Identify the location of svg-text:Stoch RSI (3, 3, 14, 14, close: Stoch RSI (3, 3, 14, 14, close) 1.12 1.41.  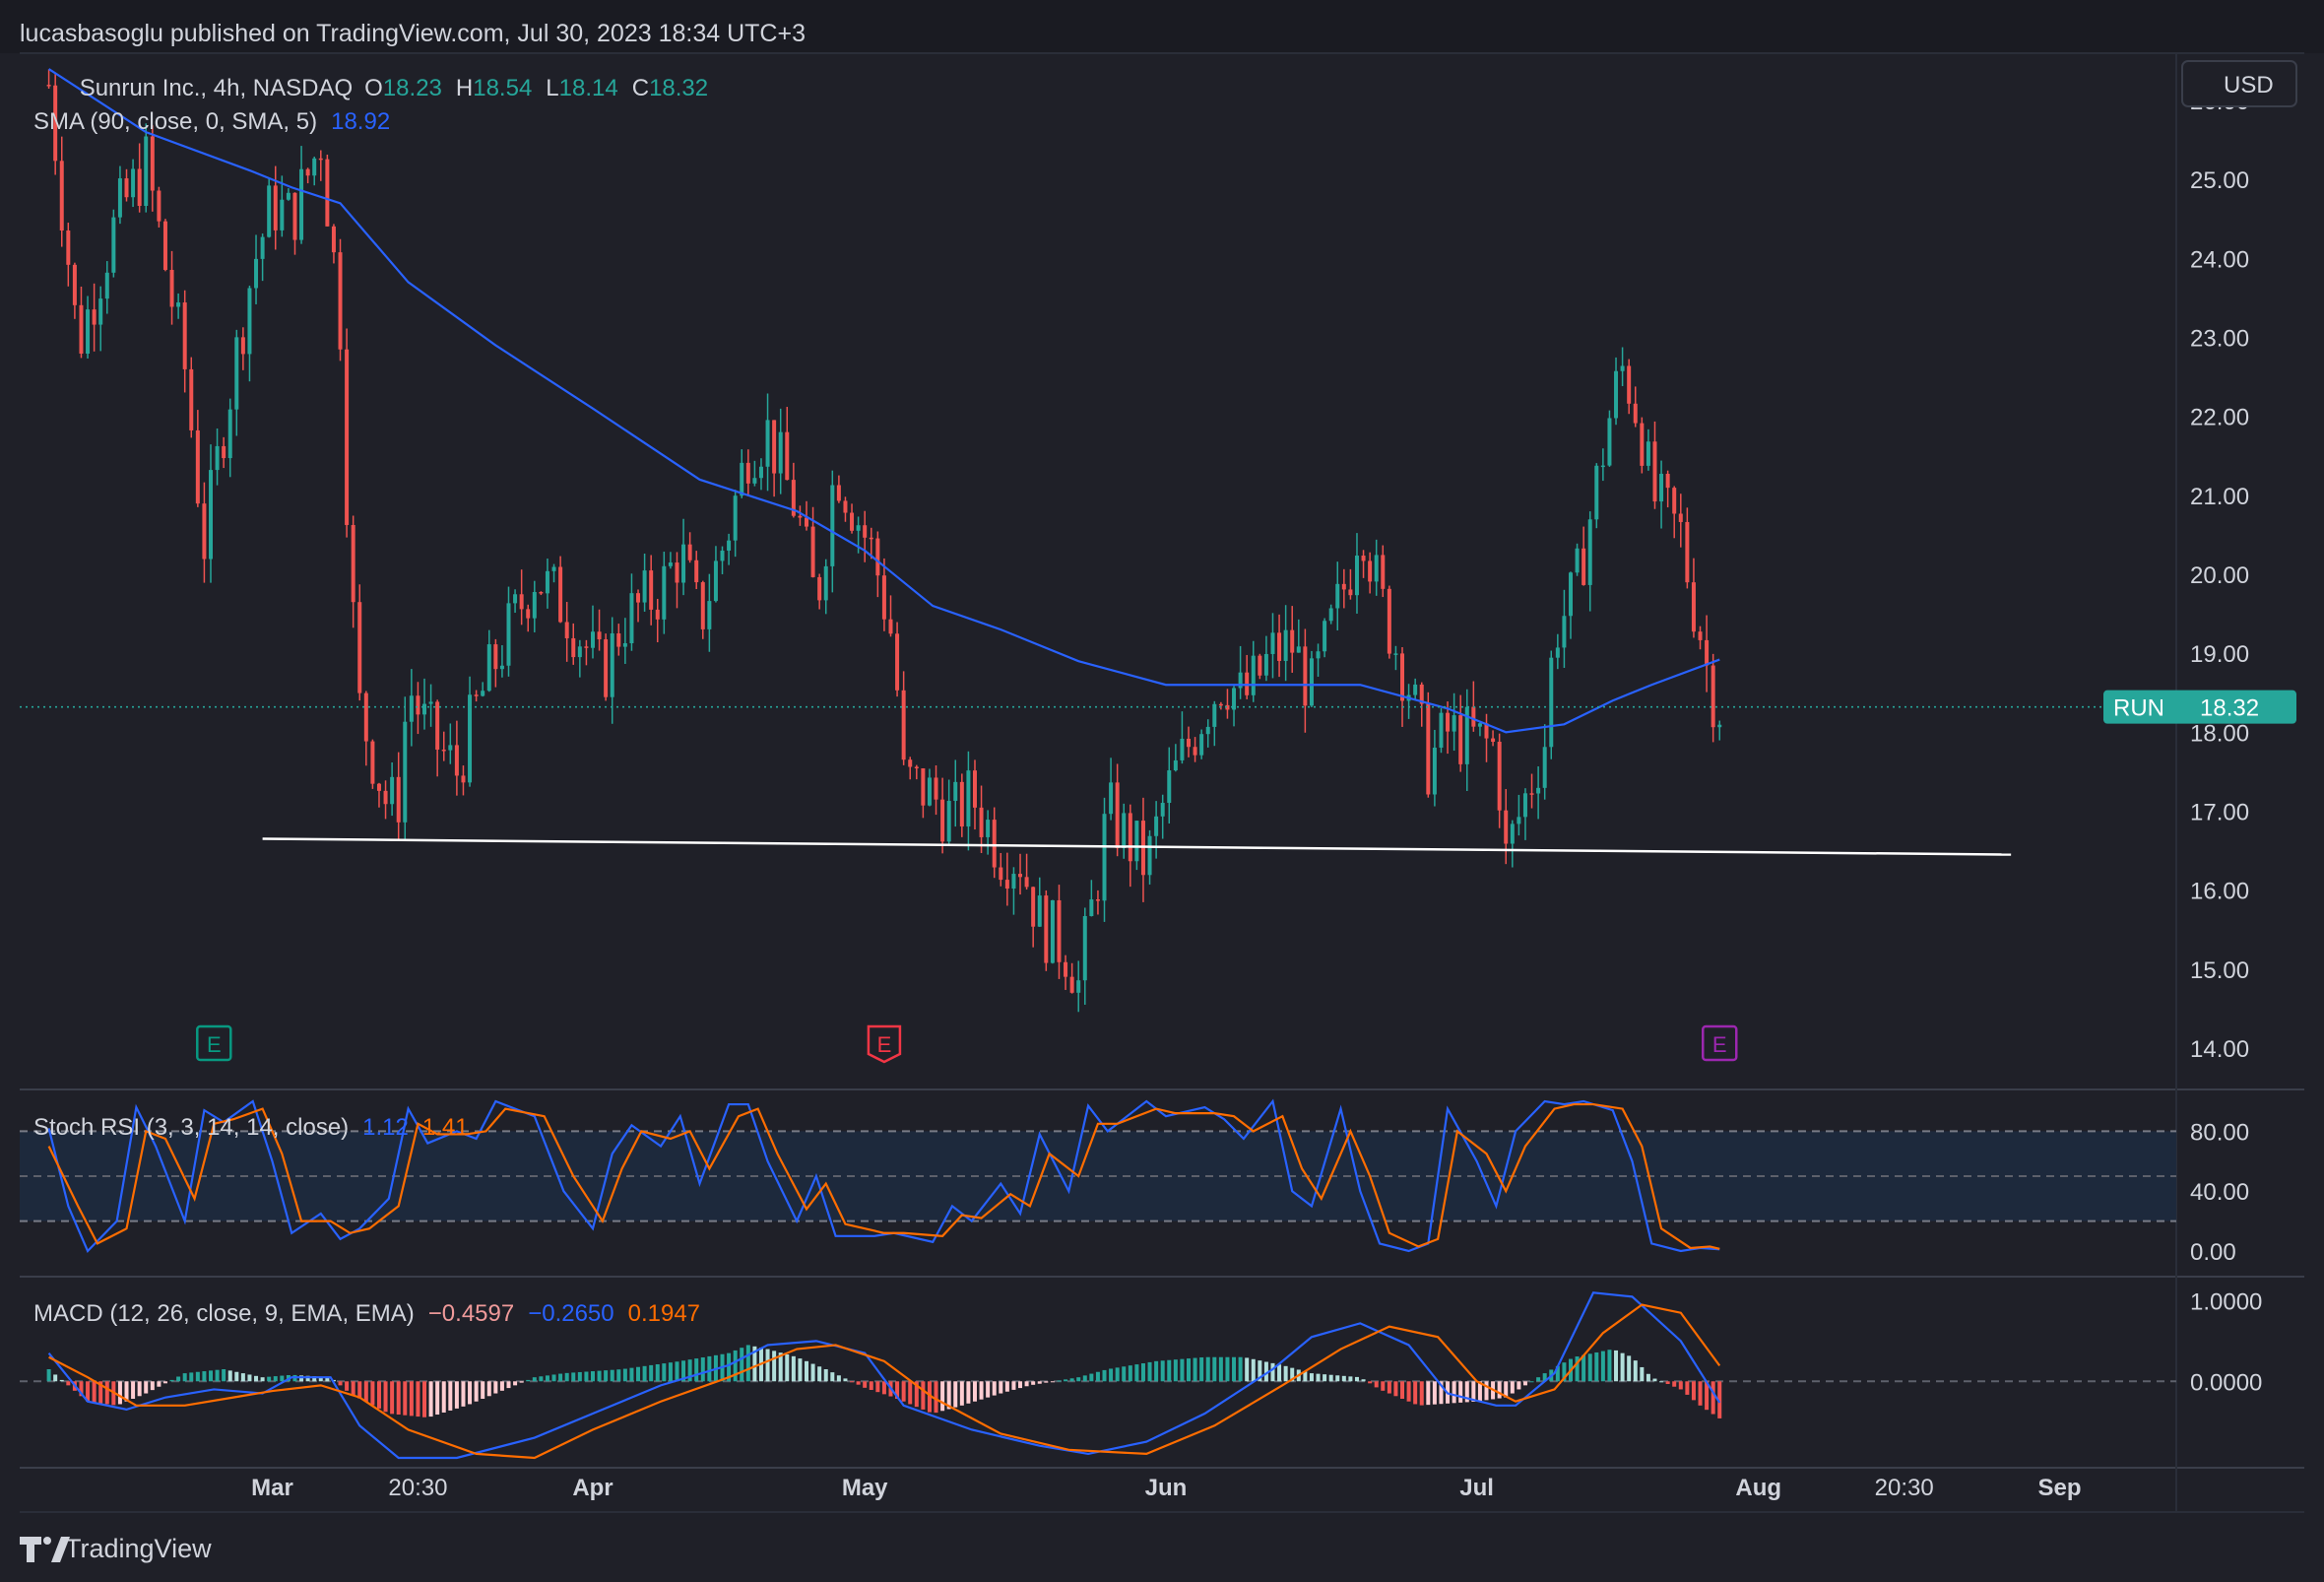
(251, 1127).